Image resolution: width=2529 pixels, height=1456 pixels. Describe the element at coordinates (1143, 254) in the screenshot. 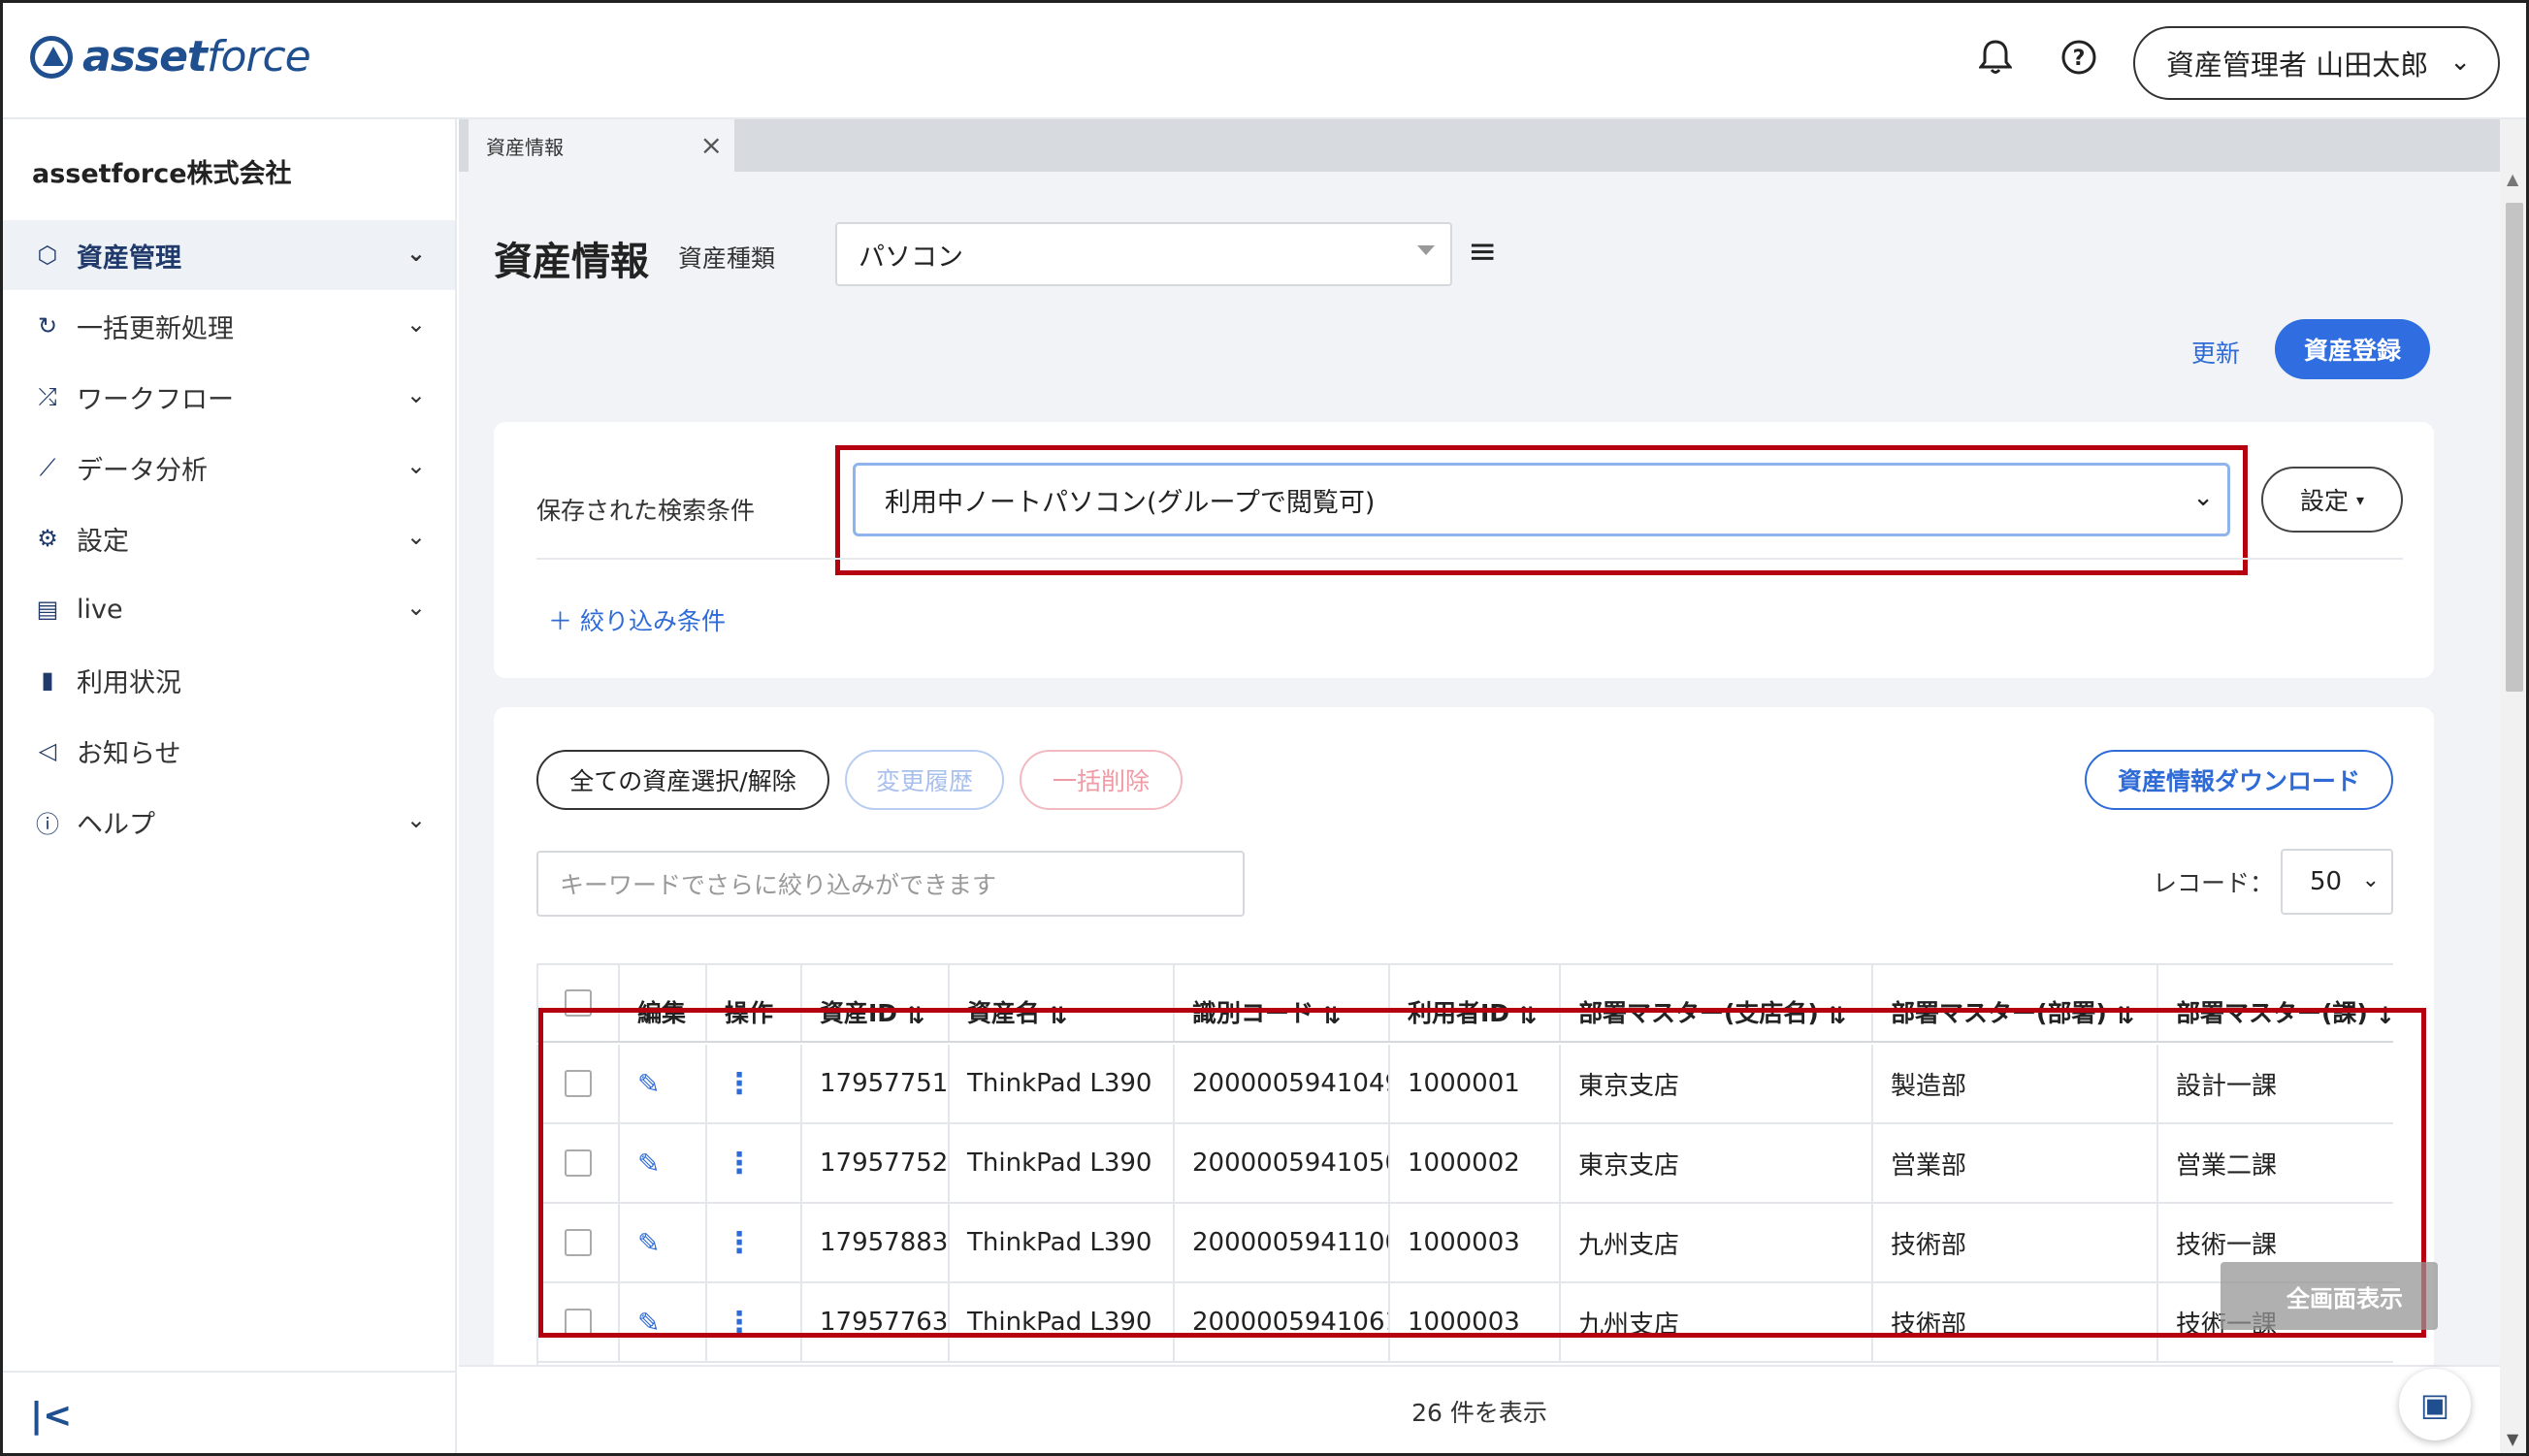

I see `asset-type-select: パソコン` at that location.